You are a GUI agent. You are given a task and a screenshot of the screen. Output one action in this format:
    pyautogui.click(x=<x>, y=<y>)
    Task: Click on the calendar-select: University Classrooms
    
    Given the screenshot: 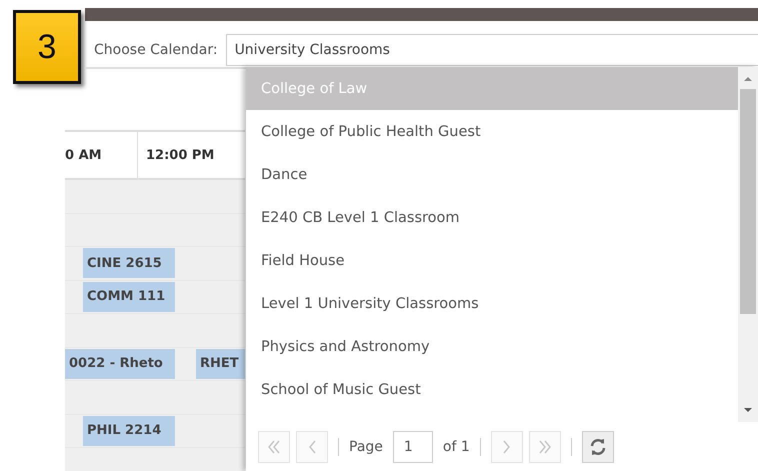 What is the action you would take?
    pyautogui.click(x=492, y=50)
    